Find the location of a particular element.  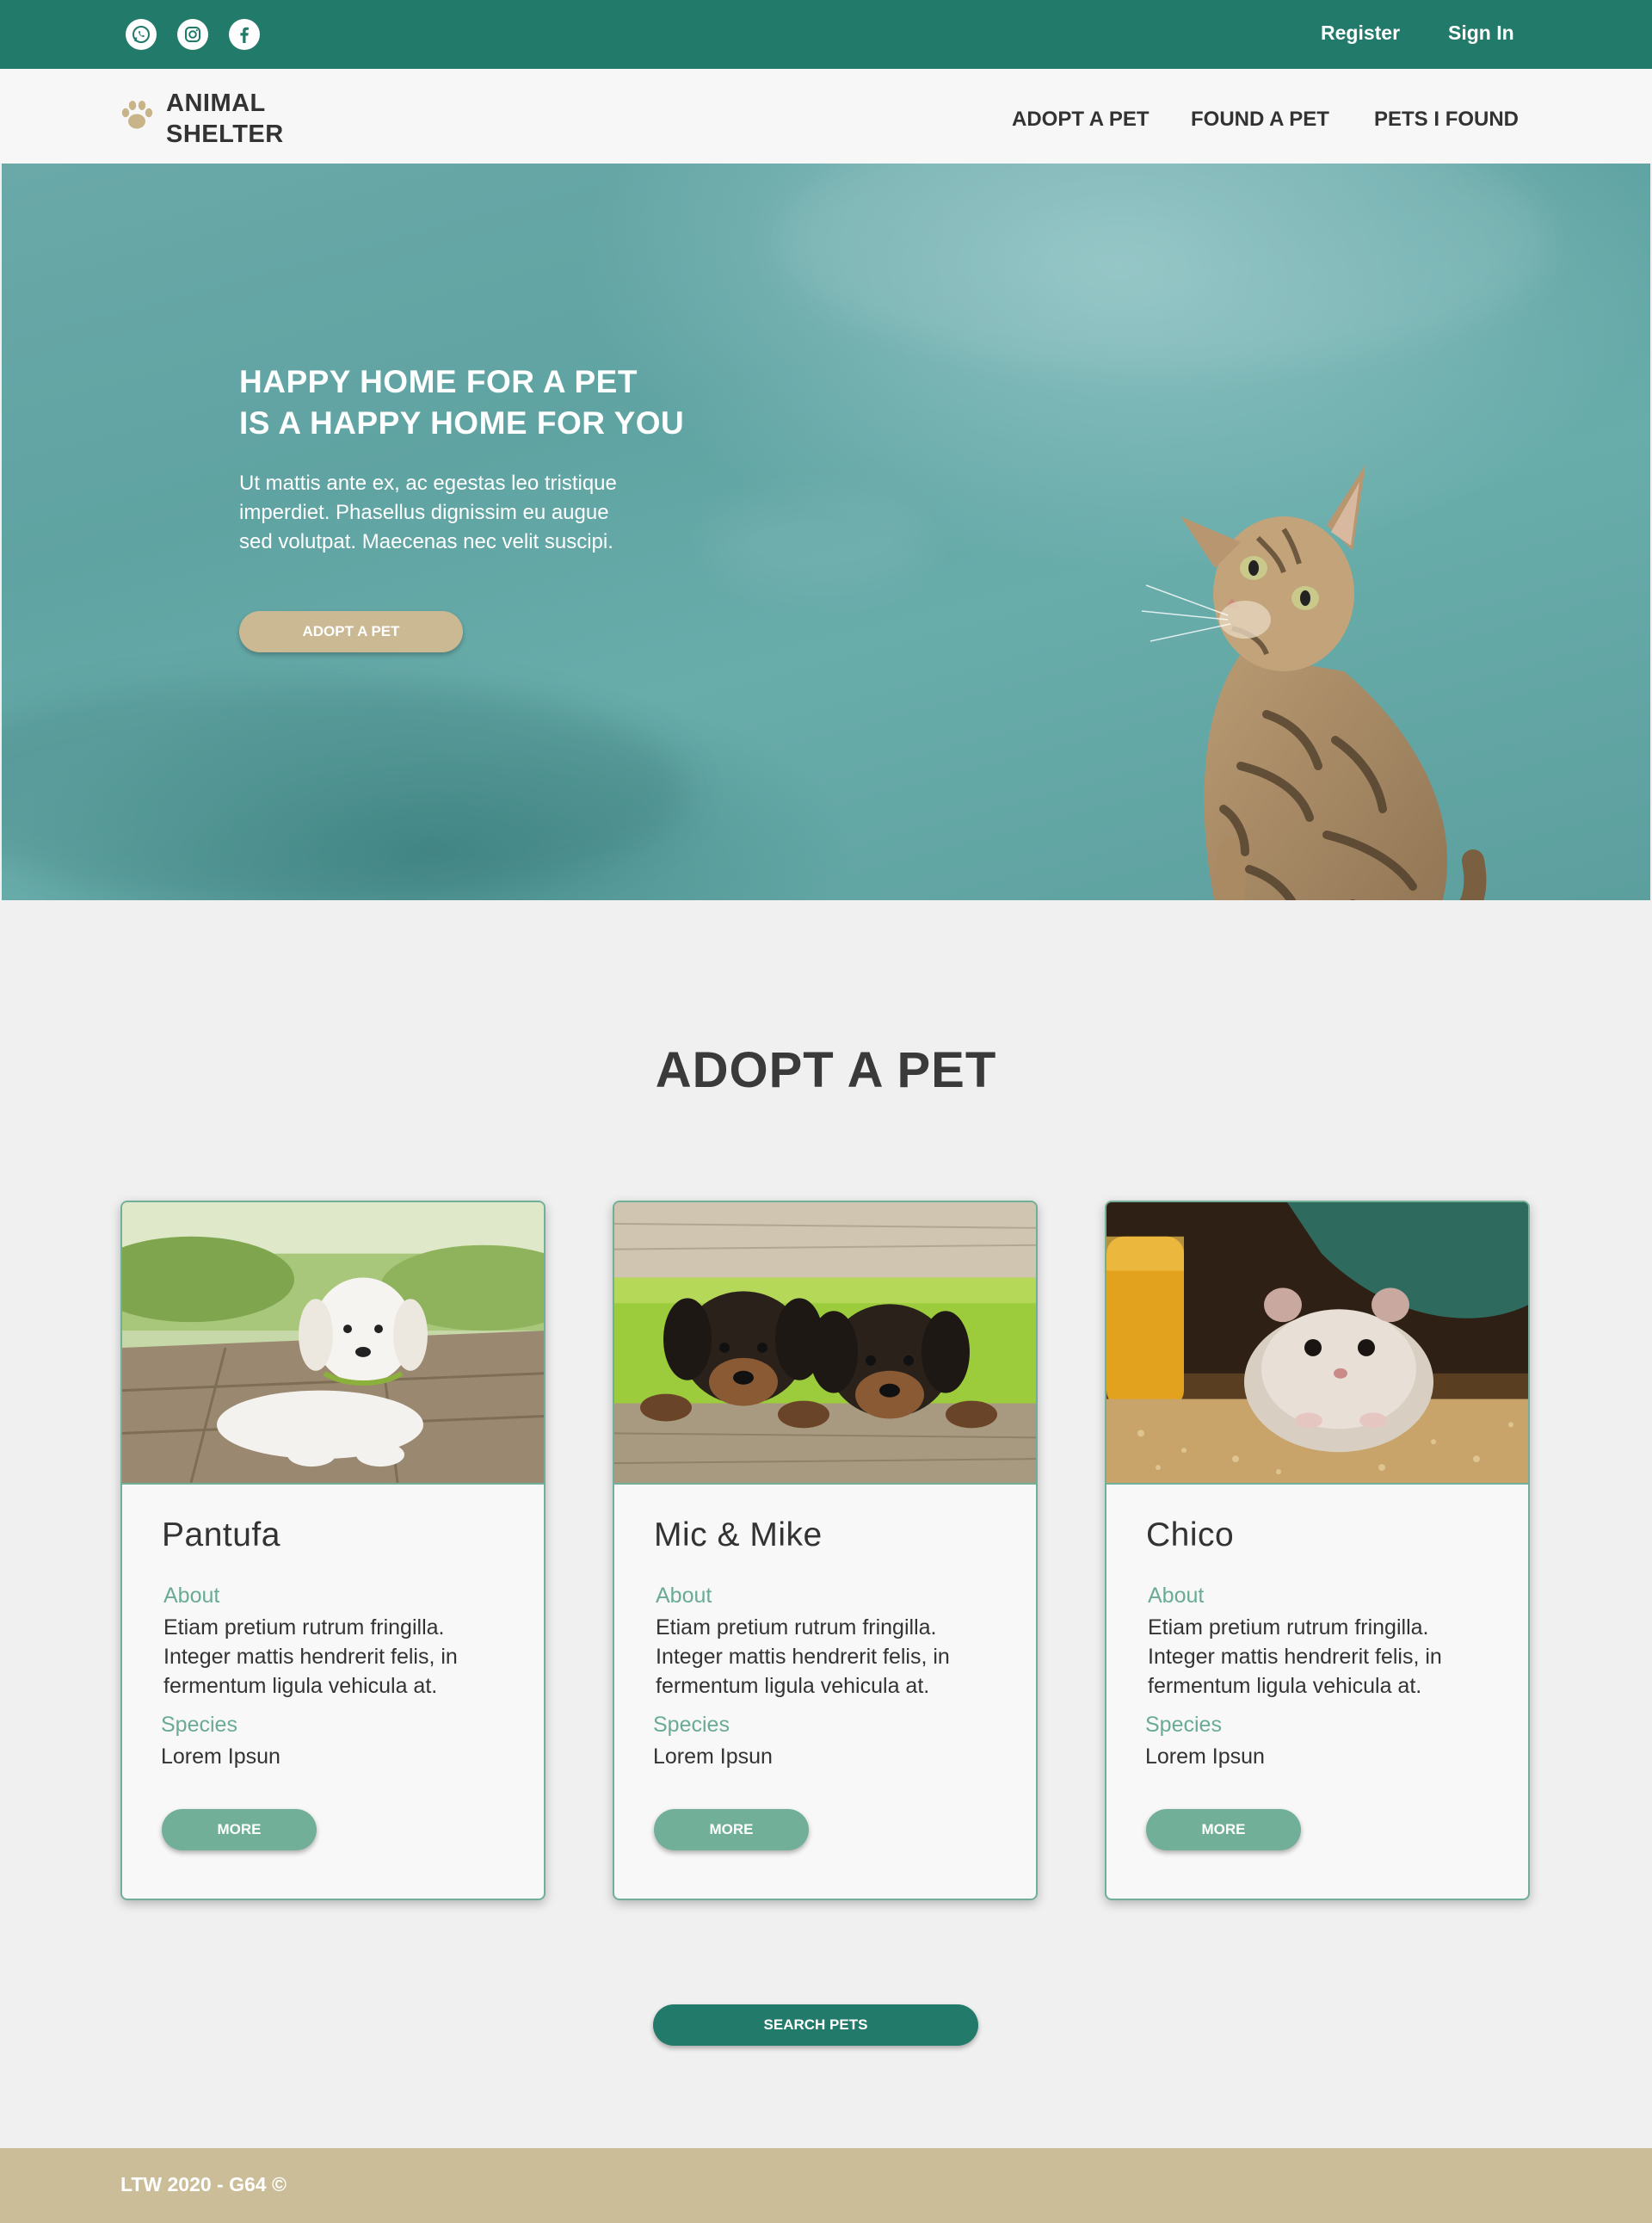

paw-icon is located at coordinates (137, 115).